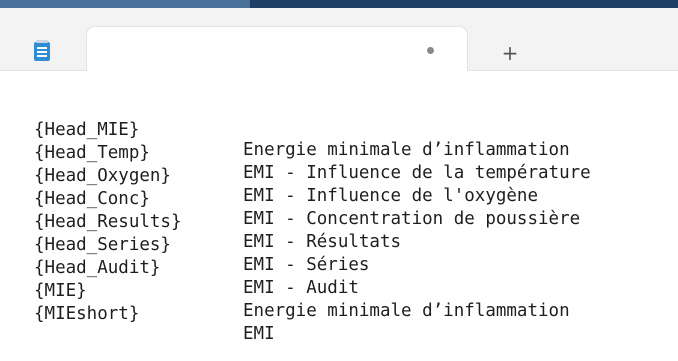 This screenshot has width=678, height=361. What do you see at coordinates (277, 49) in the screenshot?
I see `tab-untitled` at bounding box center [277, 49].